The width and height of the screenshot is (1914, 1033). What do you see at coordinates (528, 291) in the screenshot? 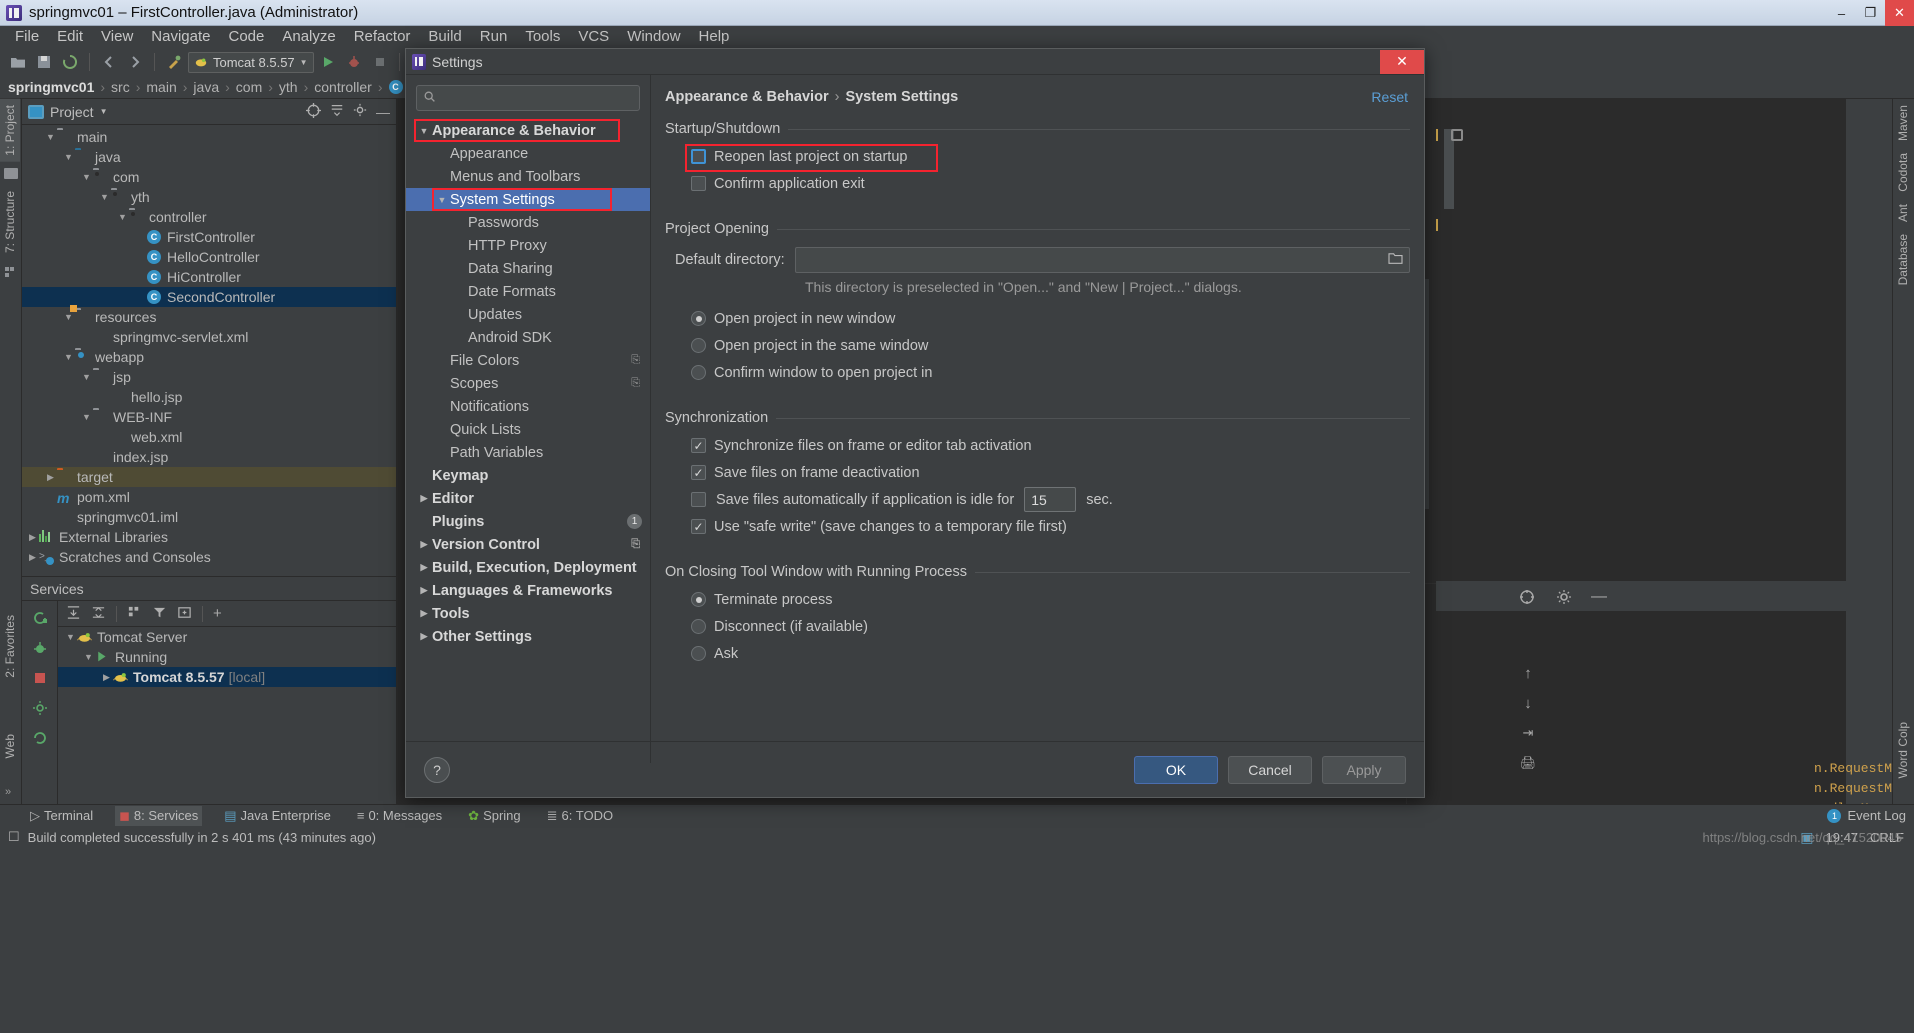
I see `settings-tree-item-date-formats: Date Formats` at bounding box center [528, 291].